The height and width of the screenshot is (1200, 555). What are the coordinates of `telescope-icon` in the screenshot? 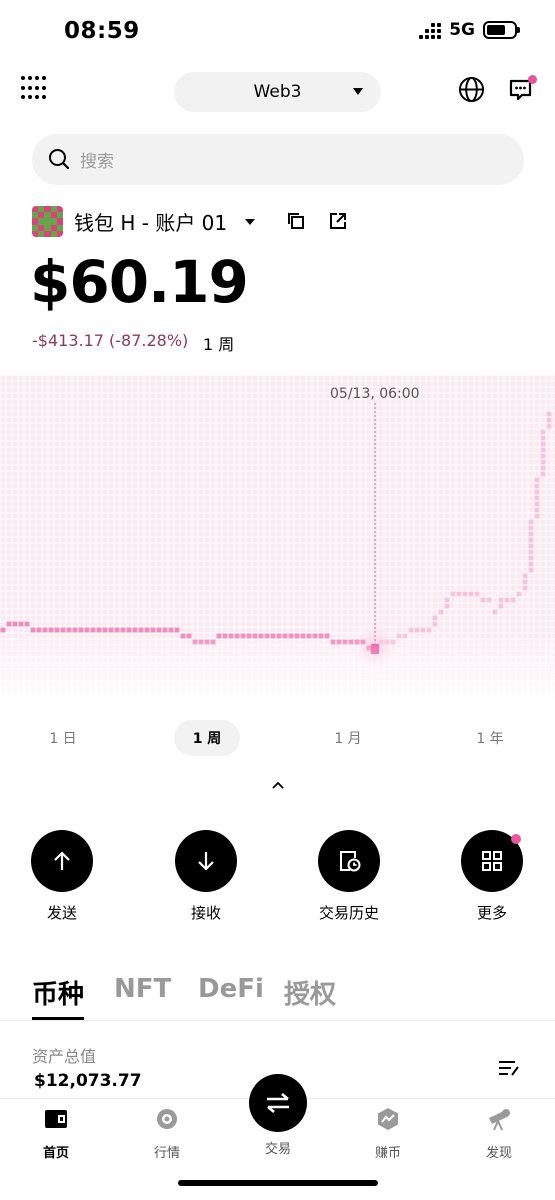 It's located at (499, 1120).